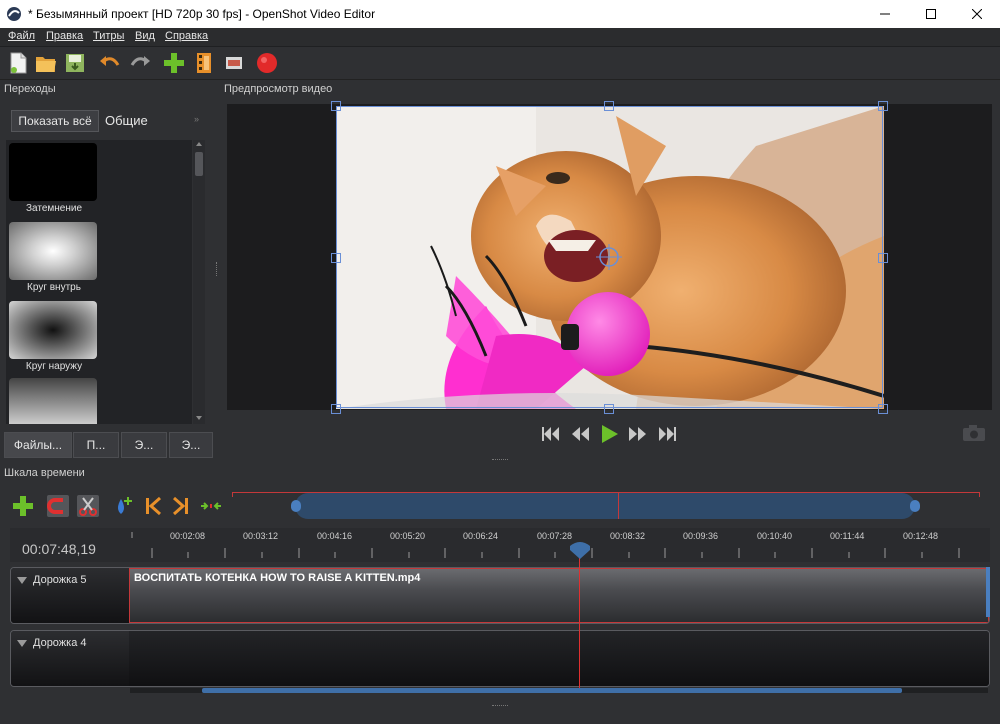 The height and width of the screenshot is (724, 1000). Describe the element at coordinates (551, 434) in the screenshot. I see `jump-start-icon` at that location.